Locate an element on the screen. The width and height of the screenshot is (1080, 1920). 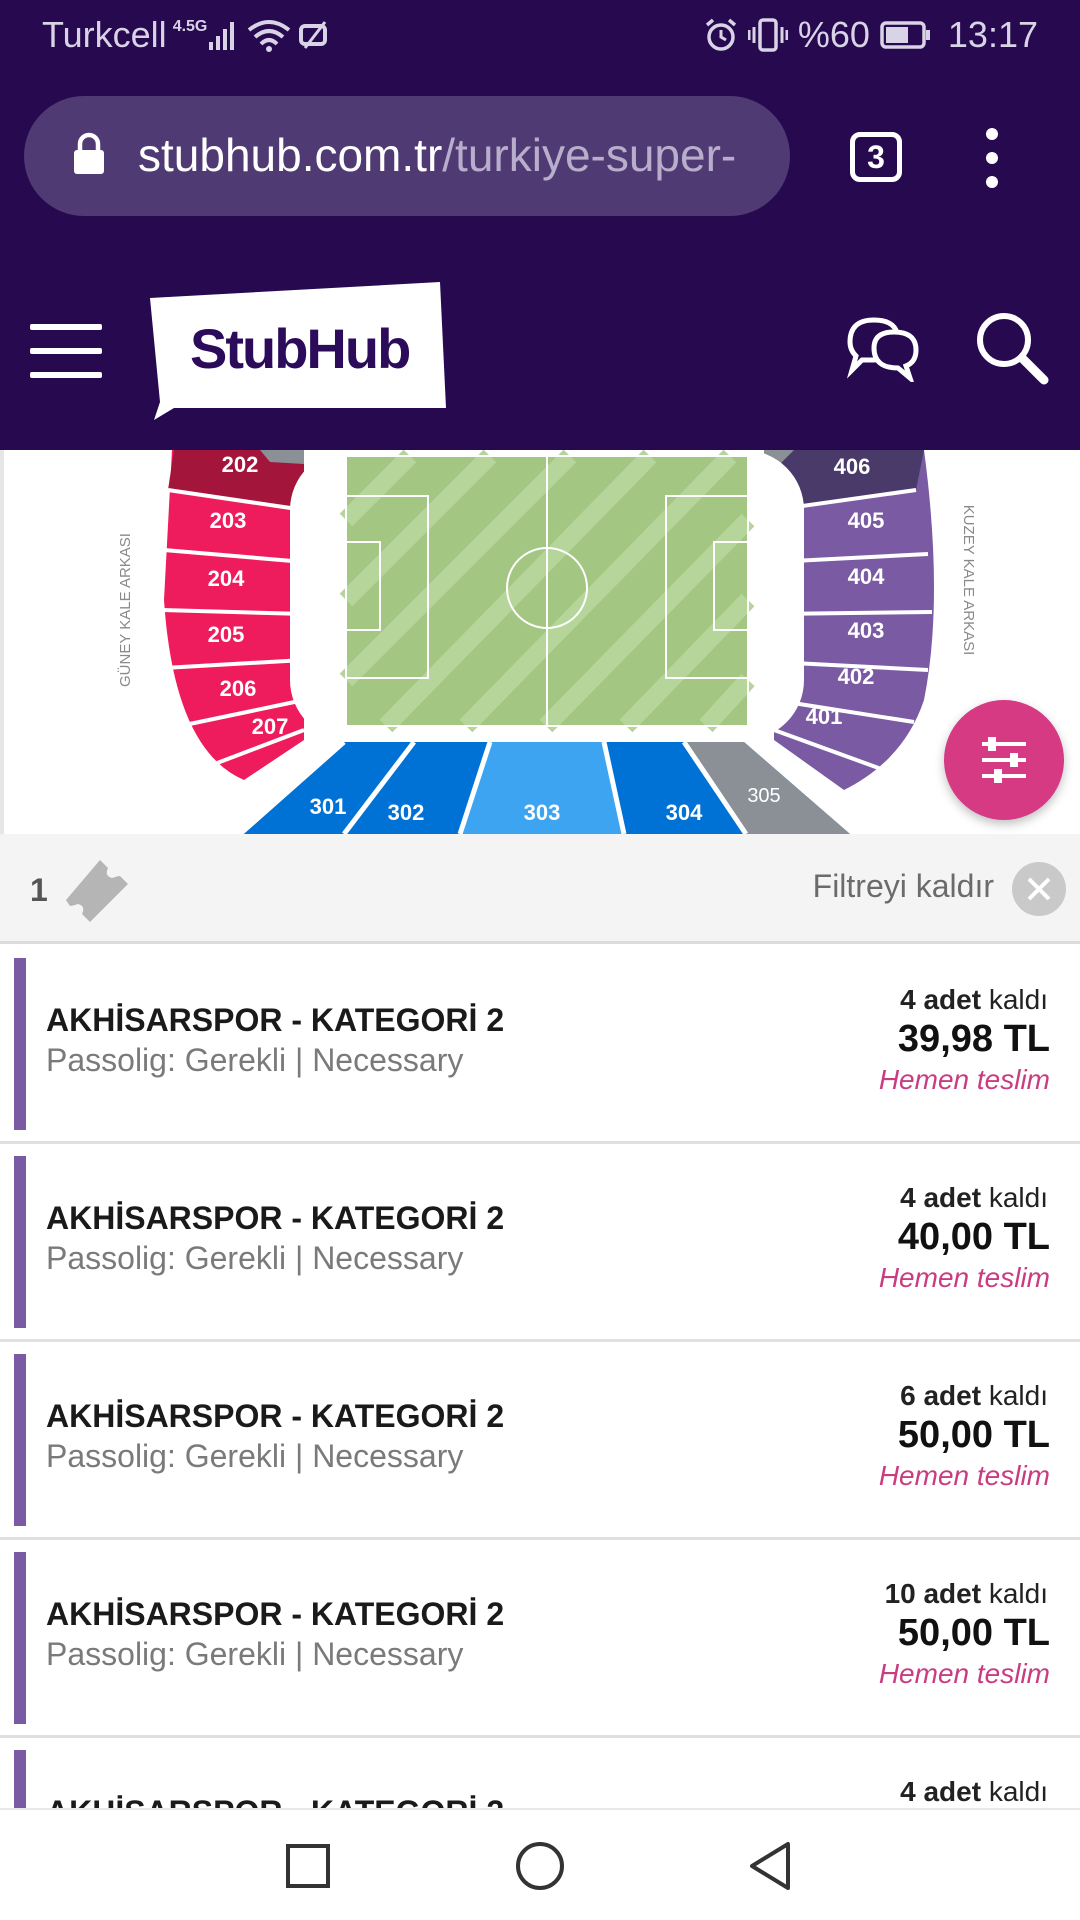
carrier-label: Turkcell is located at coordinates (104, 34).